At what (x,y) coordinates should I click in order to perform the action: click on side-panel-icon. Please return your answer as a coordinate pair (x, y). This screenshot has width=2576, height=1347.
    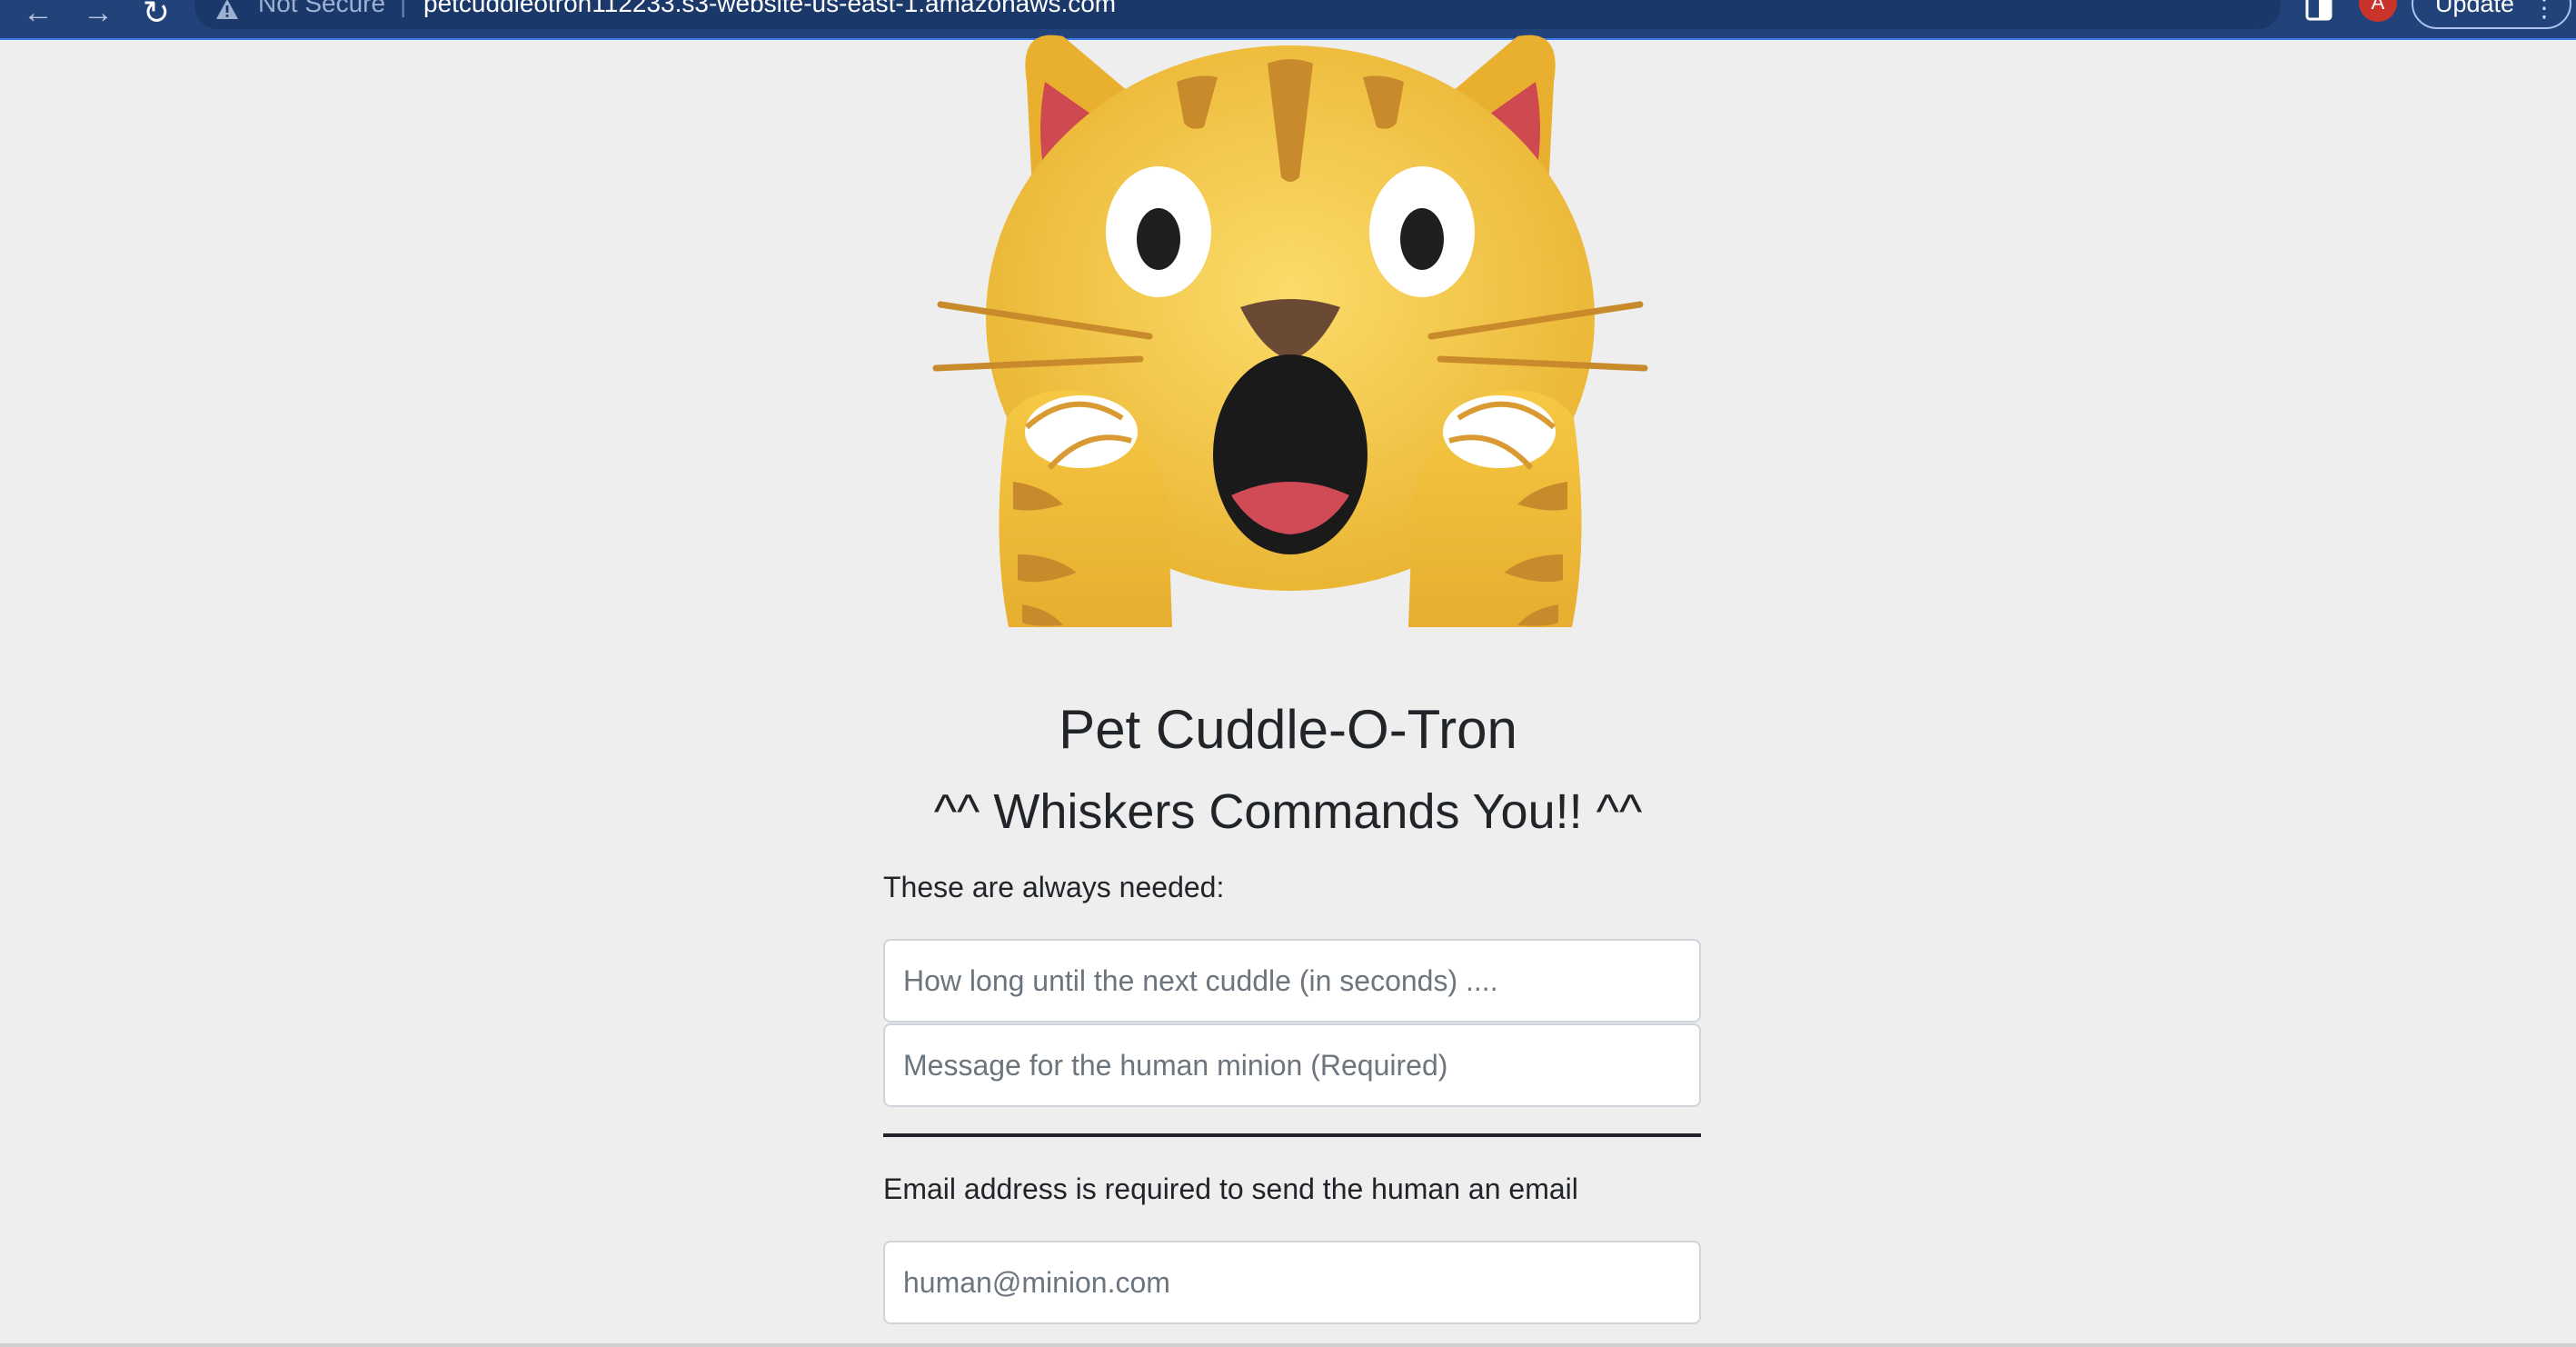
    Looking at the image, I should click on (2318, 11).